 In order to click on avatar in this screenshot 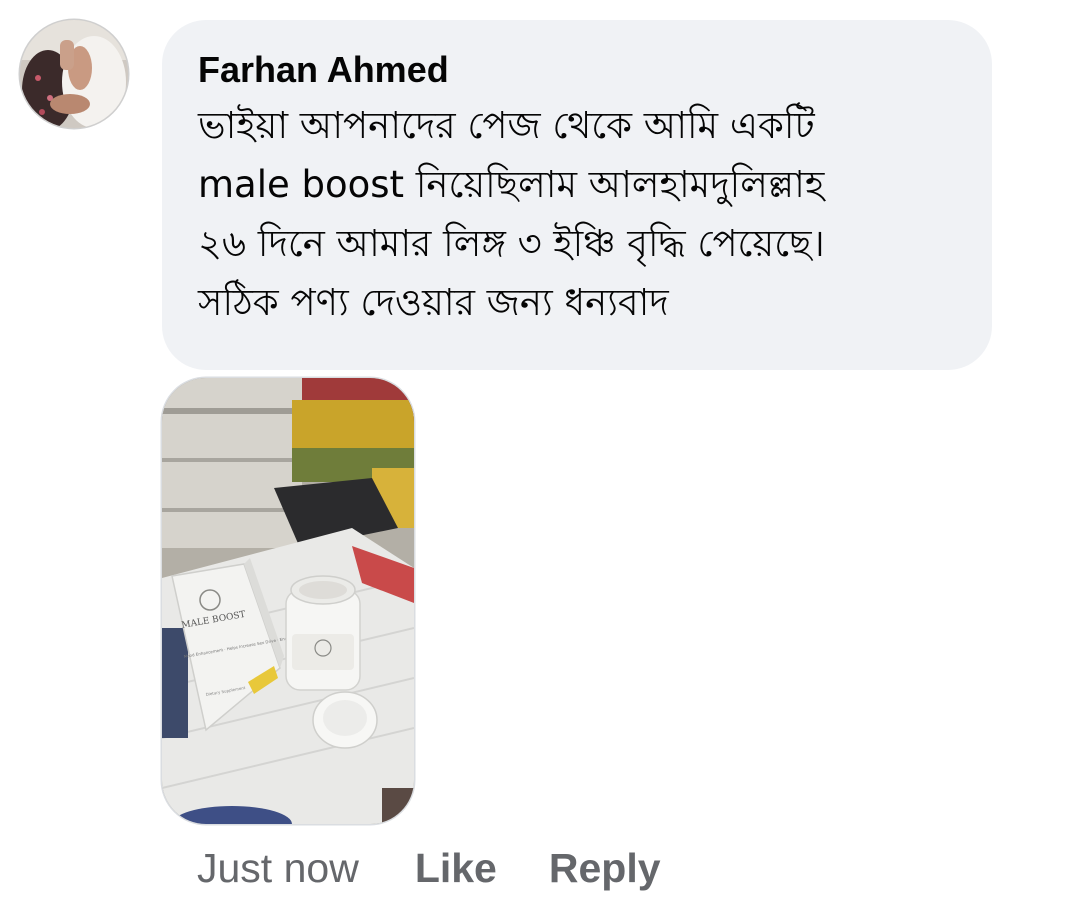, I will do `click(74, 74)`.